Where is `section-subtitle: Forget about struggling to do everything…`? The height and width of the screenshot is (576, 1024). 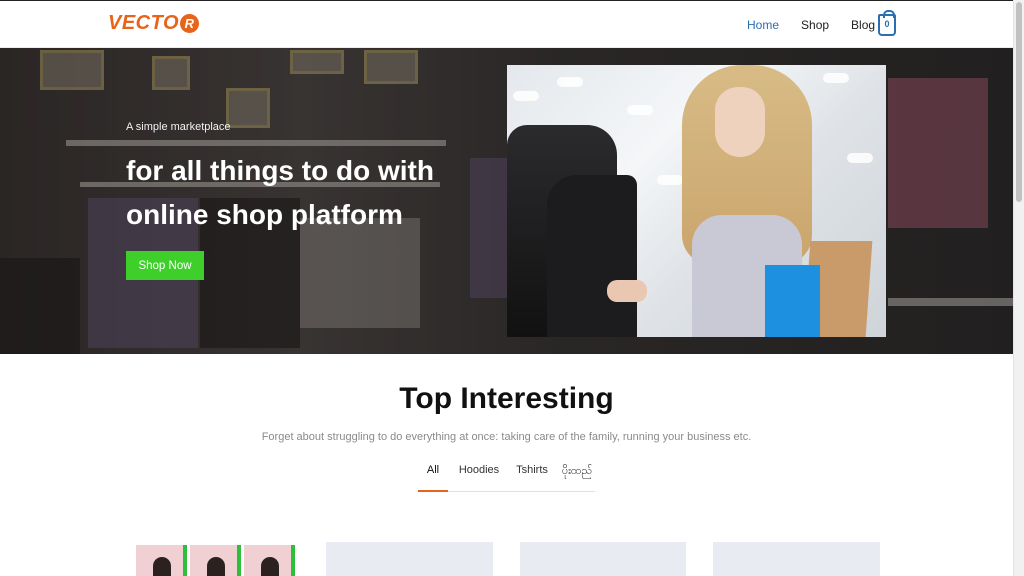 section-subtitle: Forget about struggling to do everything… is located at coordinates (506, 437).